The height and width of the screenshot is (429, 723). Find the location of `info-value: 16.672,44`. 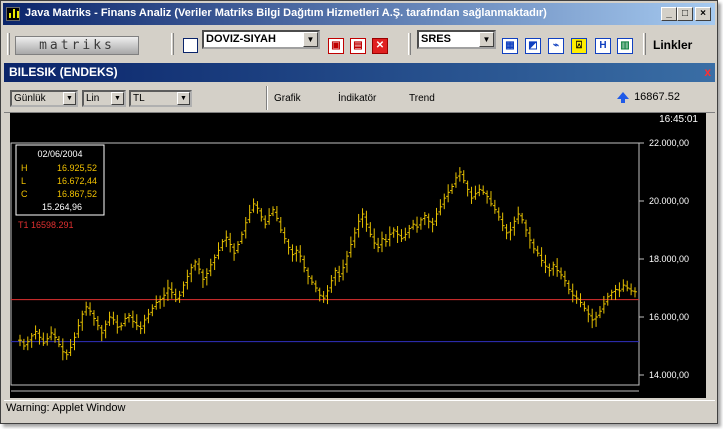

info-value: 16.672,44 is located at coordinates (77, 181).